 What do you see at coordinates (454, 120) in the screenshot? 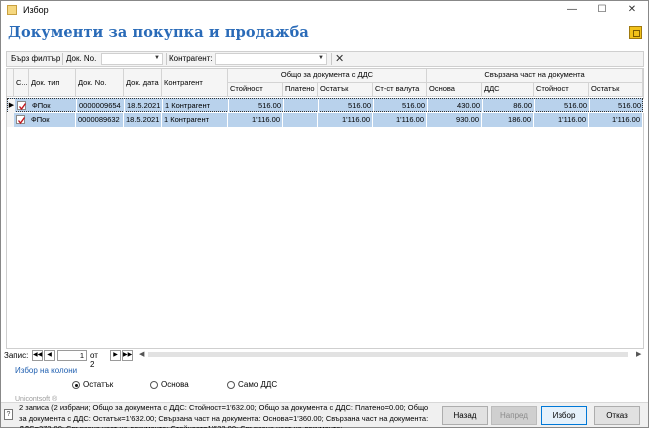
I see `cell-base: 930.00` at bounding box center [454, 120].